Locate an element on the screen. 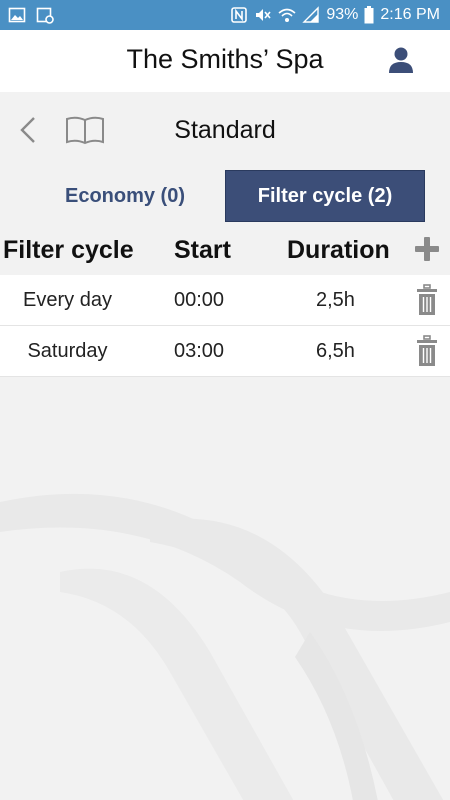 The width and height of the screenshot is (450, 800). row-cycle: Saturday is located at coordinates (67, 350).